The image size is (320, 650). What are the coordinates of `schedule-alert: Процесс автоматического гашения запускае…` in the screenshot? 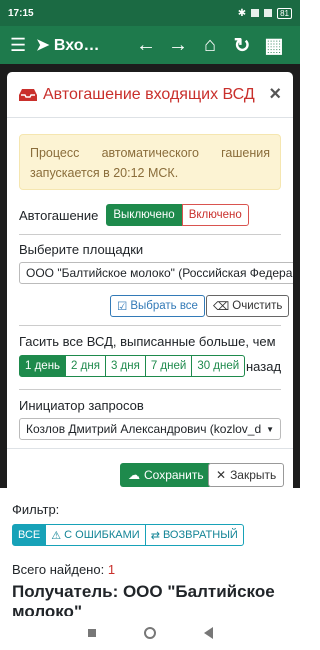 It's located at (150, 162).